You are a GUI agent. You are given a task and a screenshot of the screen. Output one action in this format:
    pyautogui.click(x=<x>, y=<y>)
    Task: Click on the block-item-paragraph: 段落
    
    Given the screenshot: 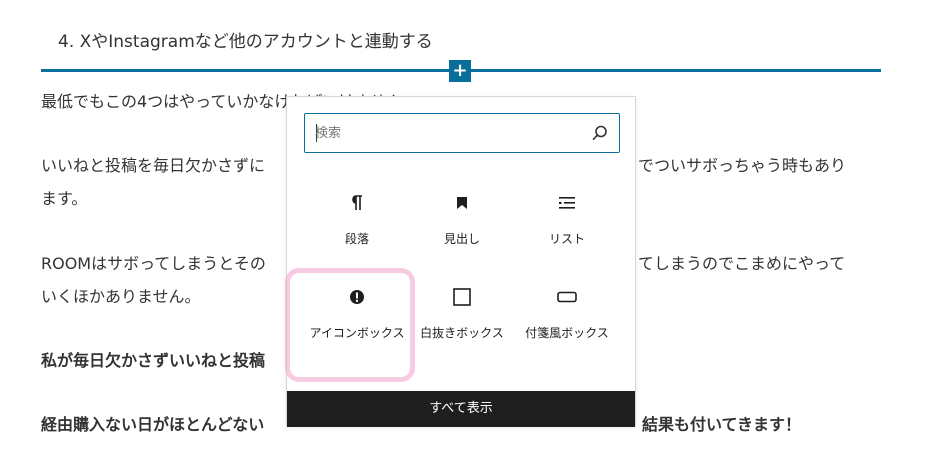 What is the action you would take?
    pyautogui.click(x=357, y=221)
    